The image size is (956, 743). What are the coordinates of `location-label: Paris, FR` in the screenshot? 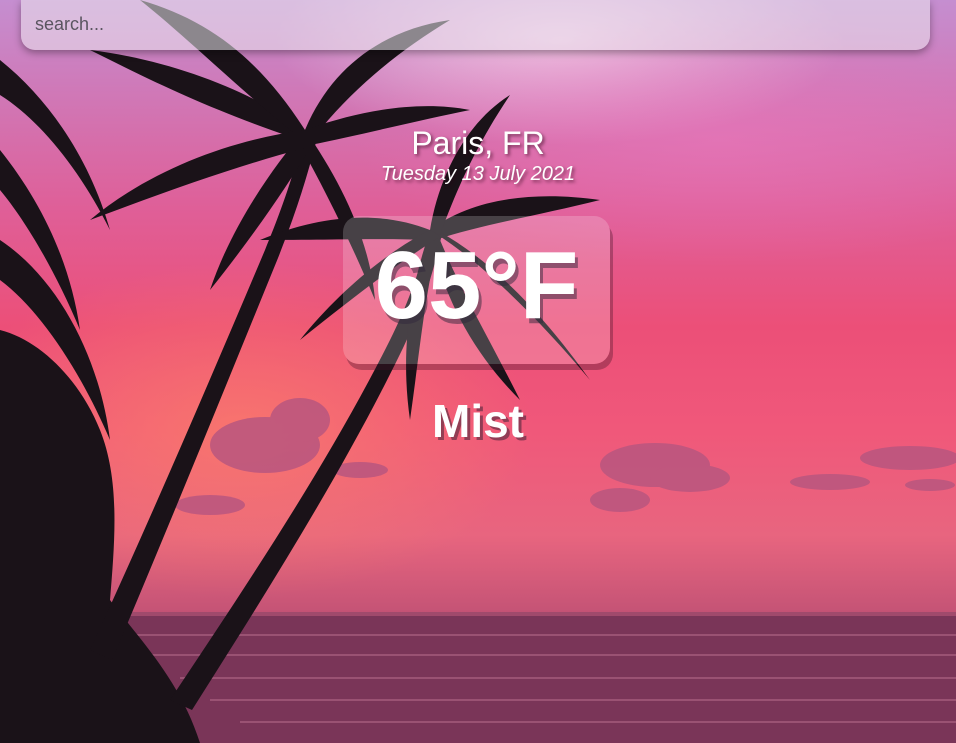 It's located at (478, 143).